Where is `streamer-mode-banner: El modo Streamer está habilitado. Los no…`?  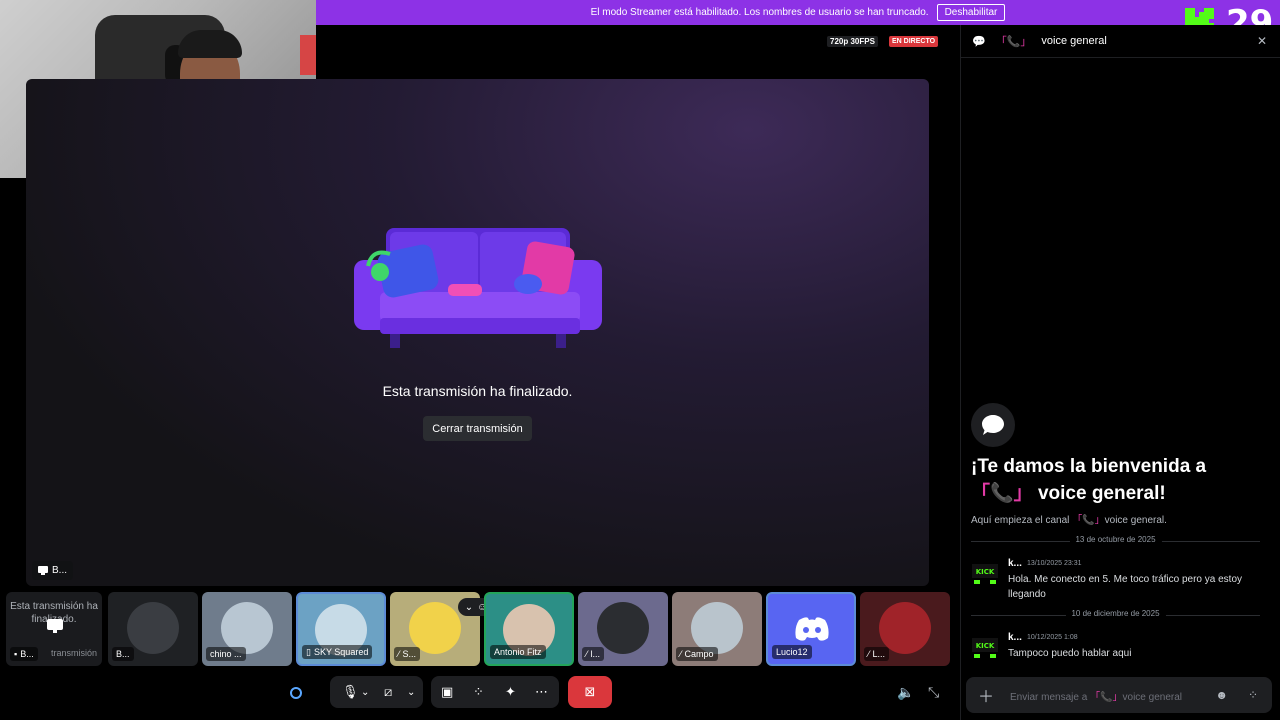
streamer-mode-banner: El modo Streamer está habilitado. Los no… is located at coordinates (798, 12).